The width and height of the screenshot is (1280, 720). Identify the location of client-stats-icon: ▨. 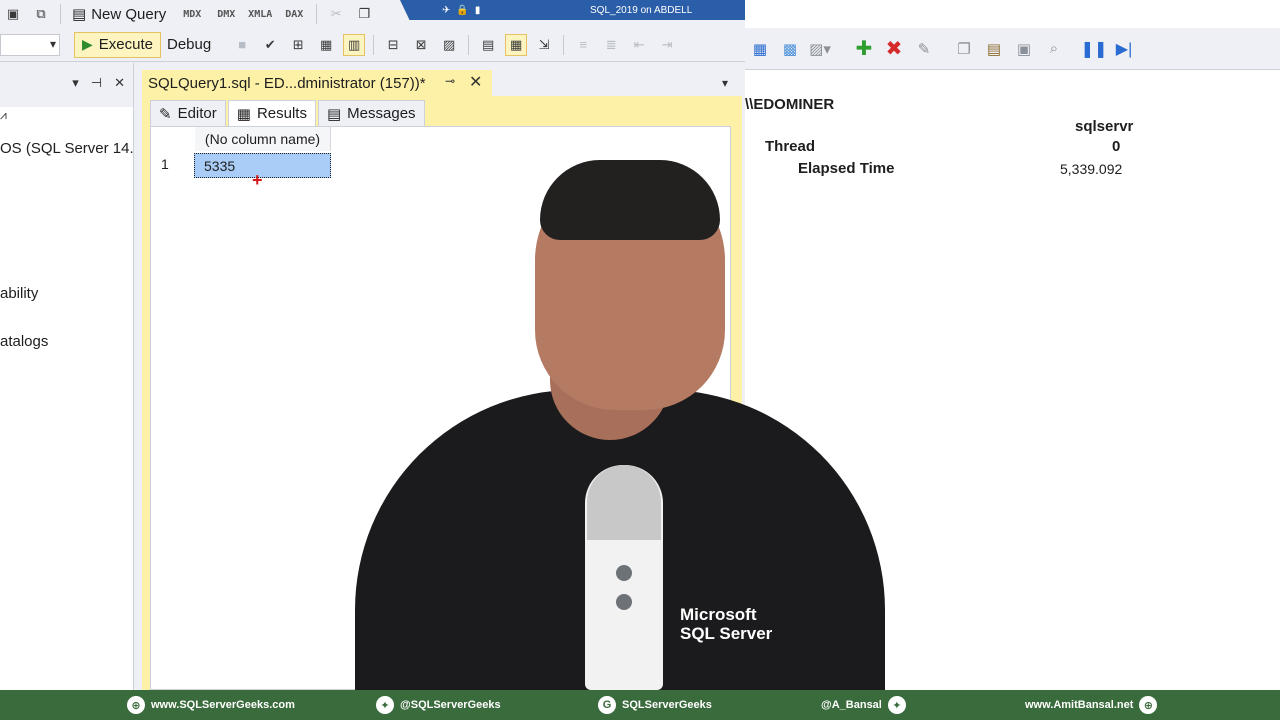
(449, 45).